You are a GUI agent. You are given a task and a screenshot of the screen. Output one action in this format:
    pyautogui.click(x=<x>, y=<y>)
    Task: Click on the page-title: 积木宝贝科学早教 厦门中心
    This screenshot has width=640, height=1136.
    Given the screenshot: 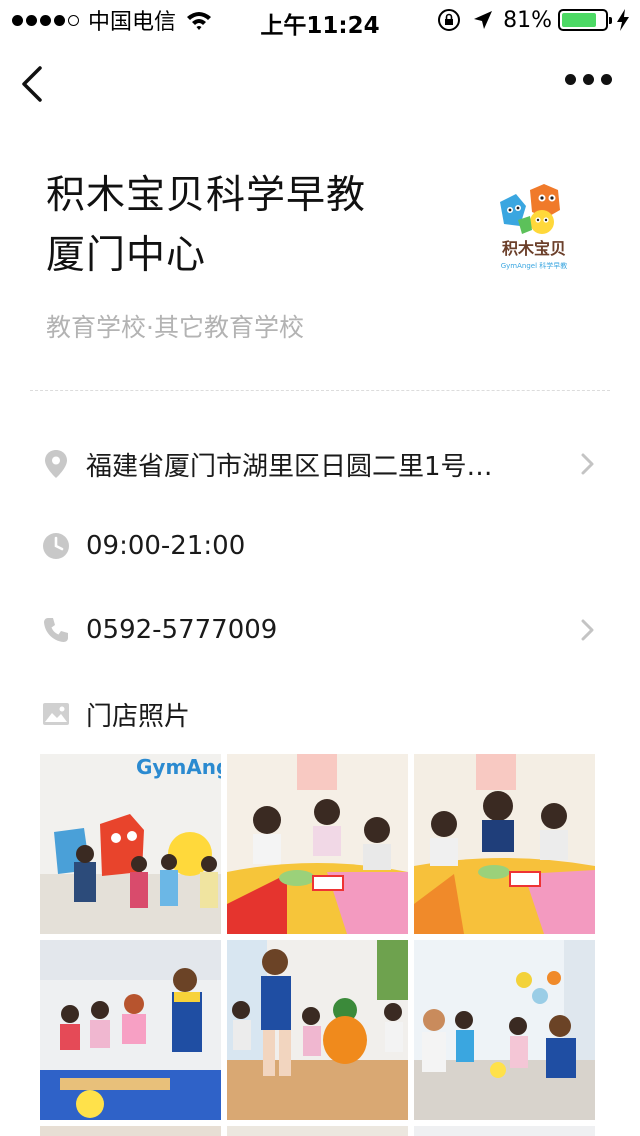 What is the action you would take?
    pyautogui.click(x=246, y=226)
    